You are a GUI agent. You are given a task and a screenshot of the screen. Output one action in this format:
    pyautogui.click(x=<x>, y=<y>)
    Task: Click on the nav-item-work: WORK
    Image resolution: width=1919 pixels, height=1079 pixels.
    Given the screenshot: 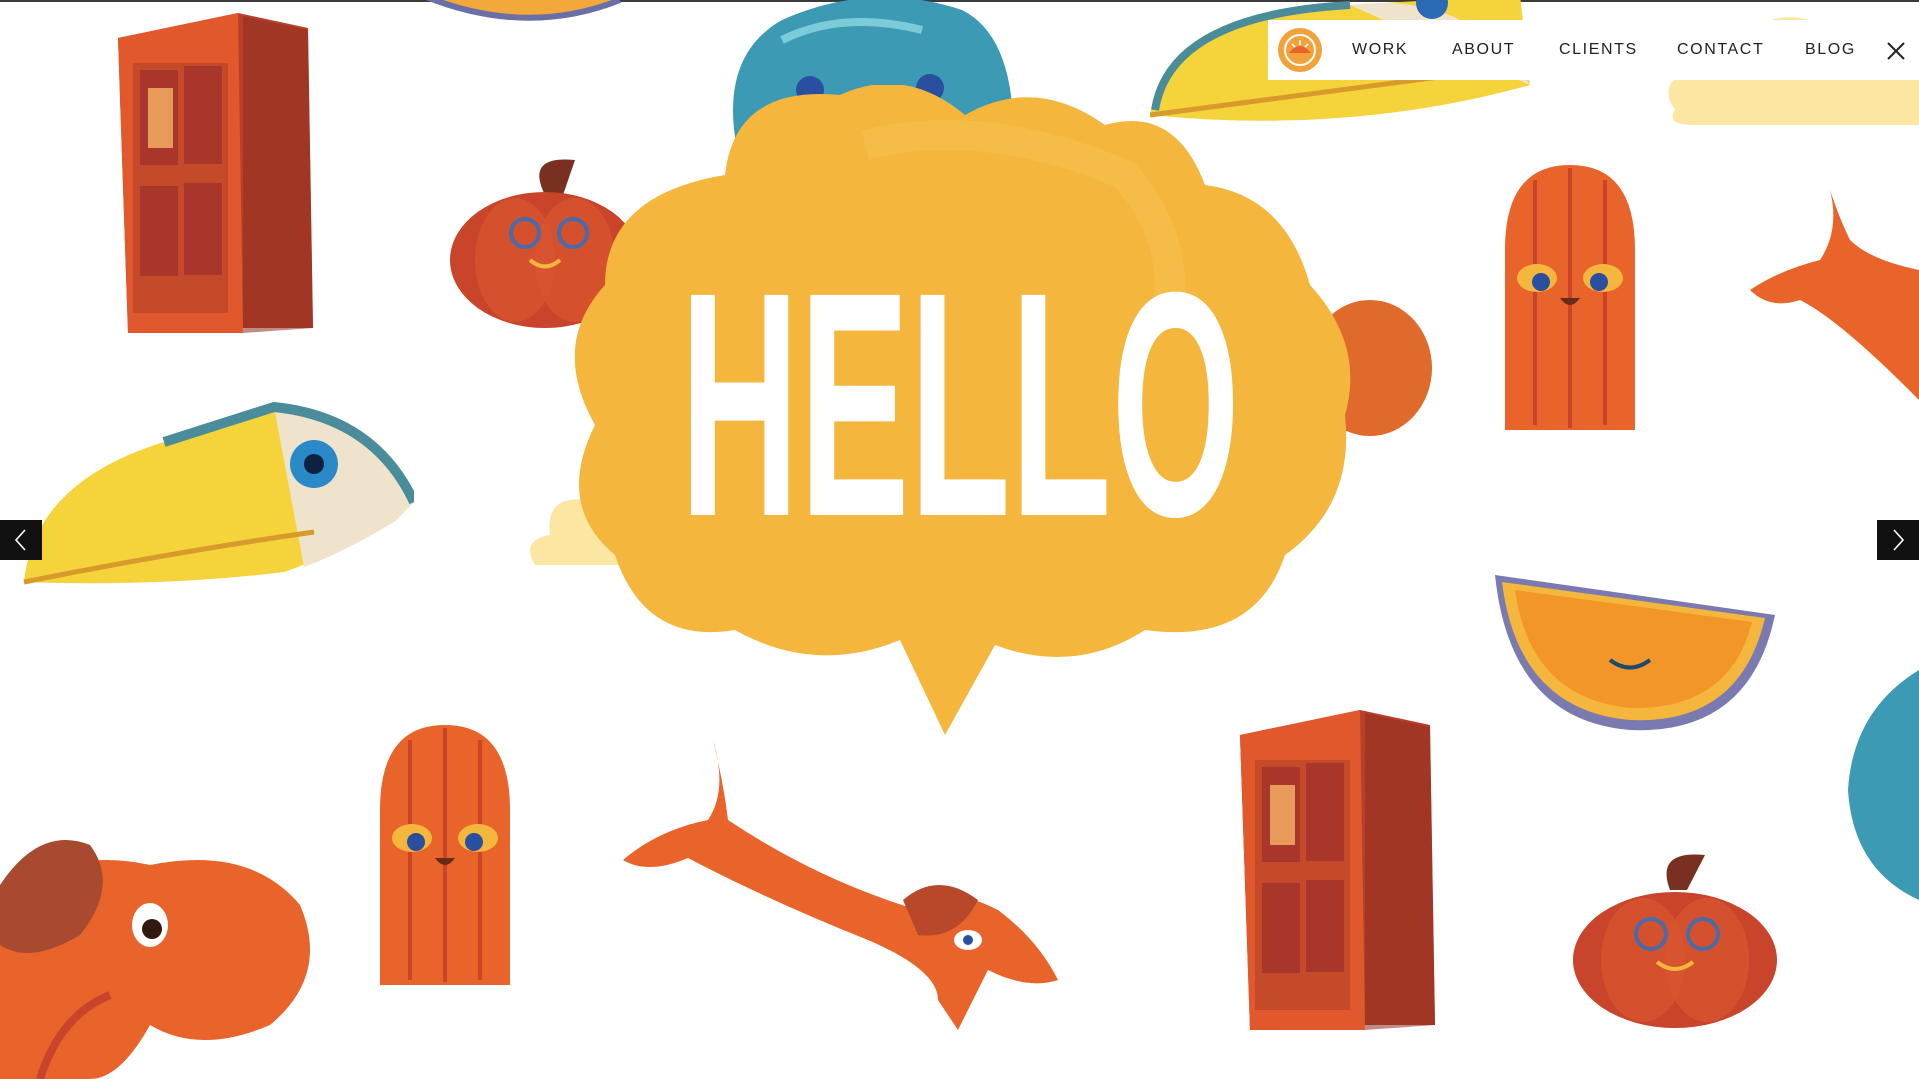 What is the action you would take?
    pyautogui.click(x=1380, y=50)
    